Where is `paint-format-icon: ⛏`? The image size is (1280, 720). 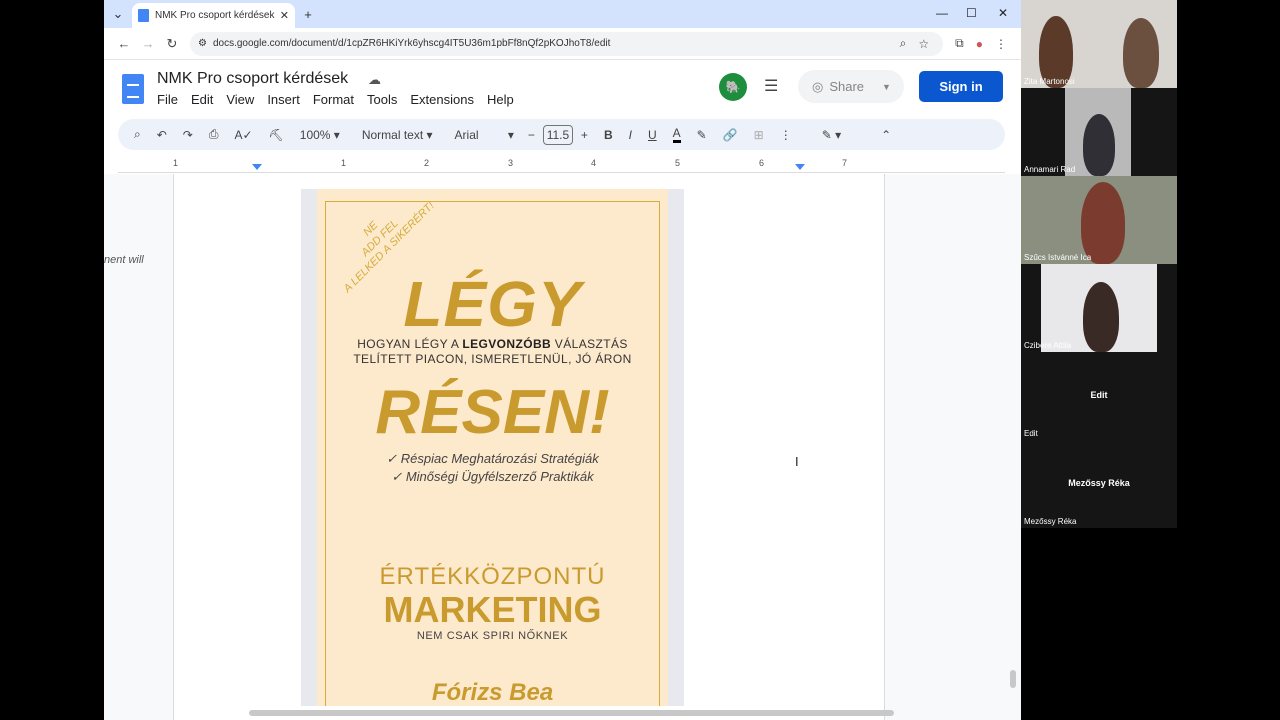 paint-format-icon: ⛏ is located at coordinates (276, 135).